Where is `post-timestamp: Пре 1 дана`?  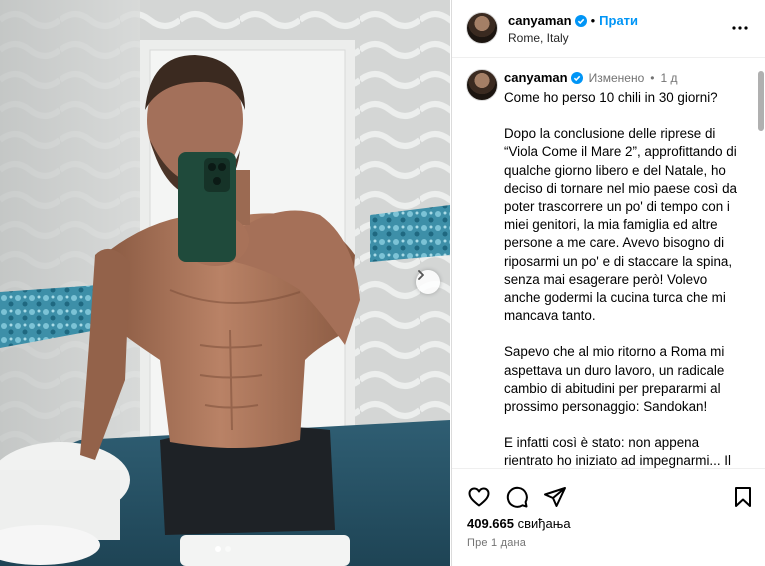 post-timestamp: Пре 1 дана is located at coordinates (496, 543).